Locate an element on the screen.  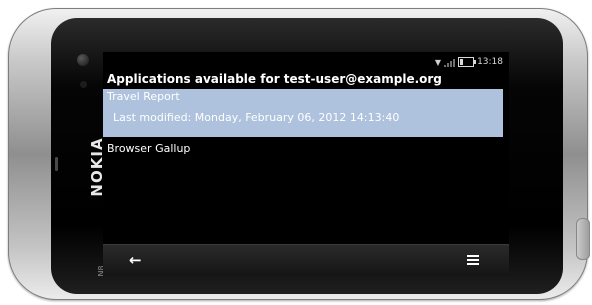
side-button is located at coordinates (56, 164).